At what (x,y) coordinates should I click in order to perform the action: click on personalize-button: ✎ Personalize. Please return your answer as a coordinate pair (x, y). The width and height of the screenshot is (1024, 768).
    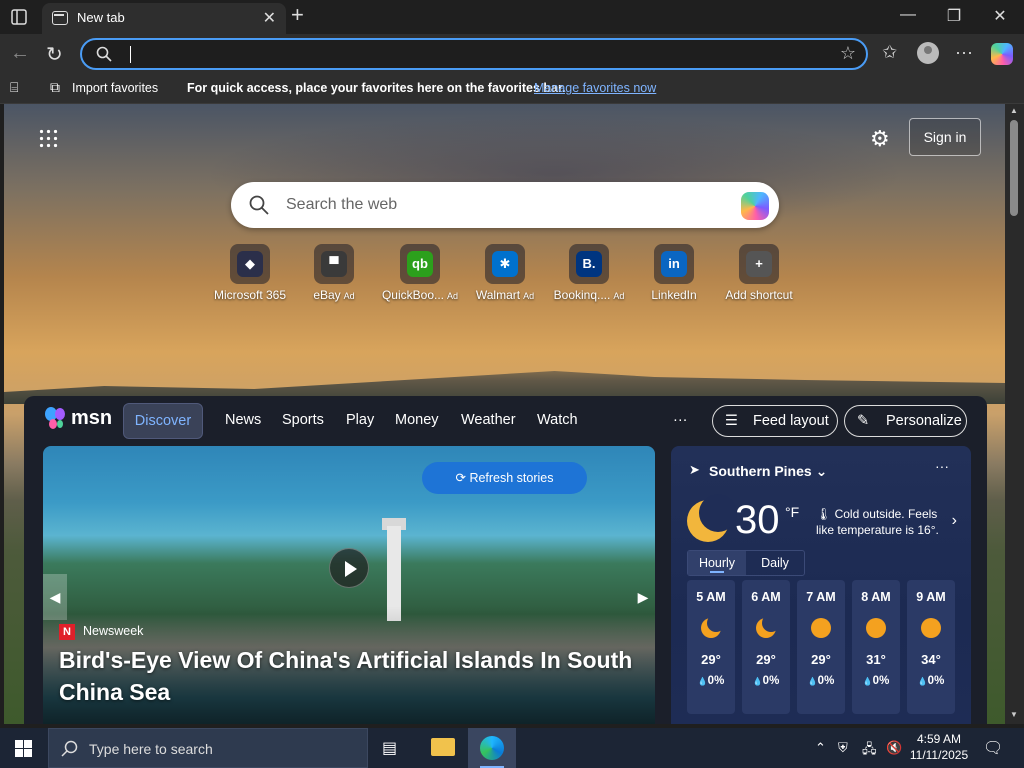
    Looking at the image, I should click on (905, 421).